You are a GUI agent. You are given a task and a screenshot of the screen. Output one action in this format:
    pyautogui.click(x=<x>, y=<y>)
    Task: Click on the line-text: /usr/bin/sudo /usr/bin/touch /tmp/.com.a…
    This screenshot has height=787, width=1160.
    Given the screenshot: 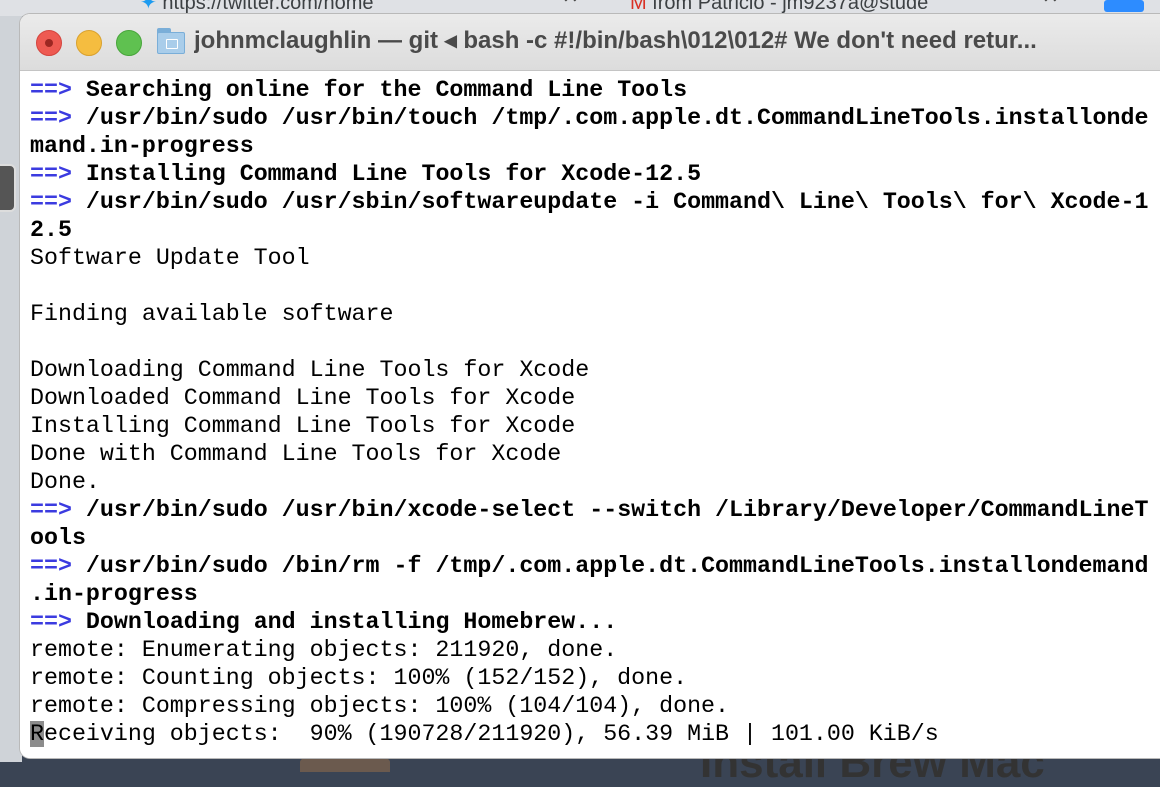 What is the action you would take?
    pyautogui.click(x=610, y=118)
    